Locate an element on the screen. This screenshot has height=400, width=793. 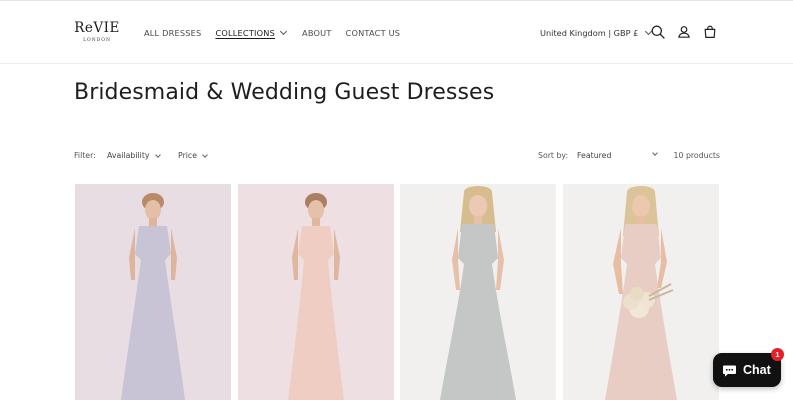
logo-subtext: LONDON is located at coordinates (97, 40).